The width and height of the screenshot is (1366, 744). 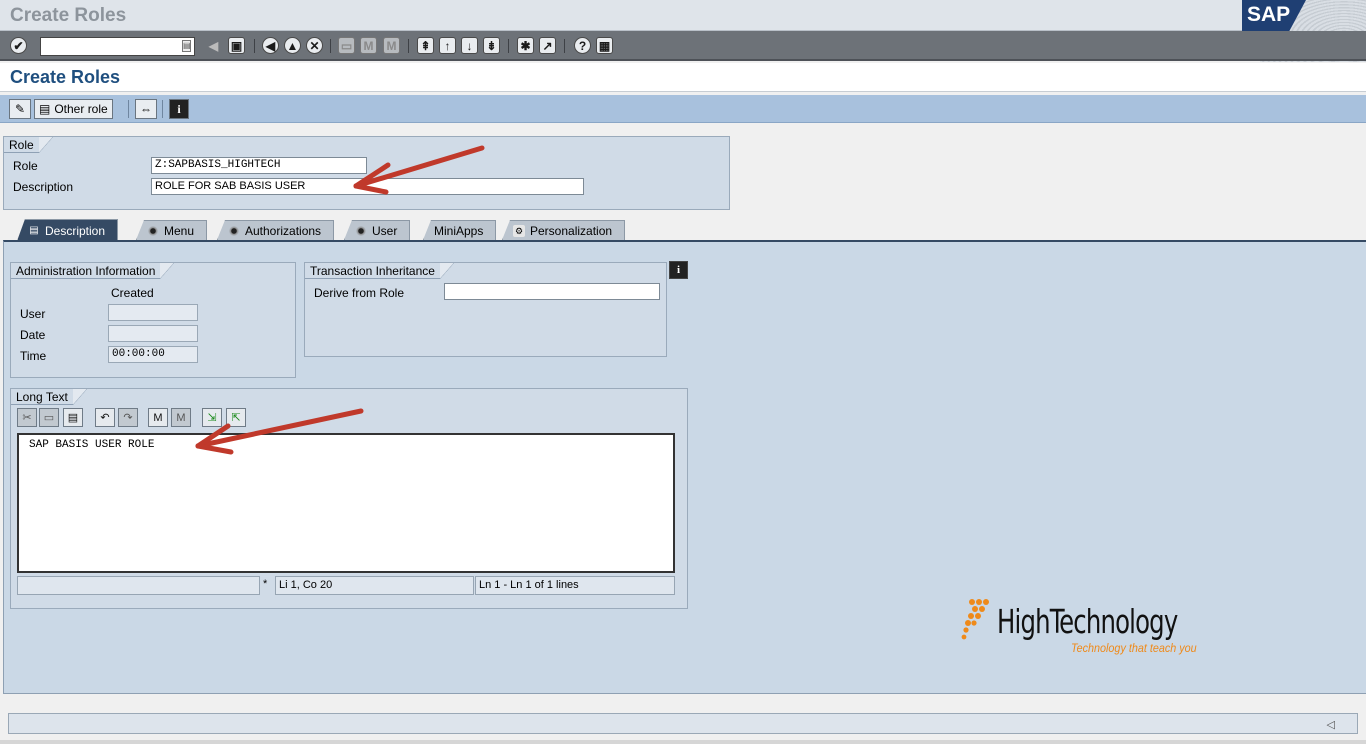 I want to click on created-header: Created, so click(x=132, y=293).